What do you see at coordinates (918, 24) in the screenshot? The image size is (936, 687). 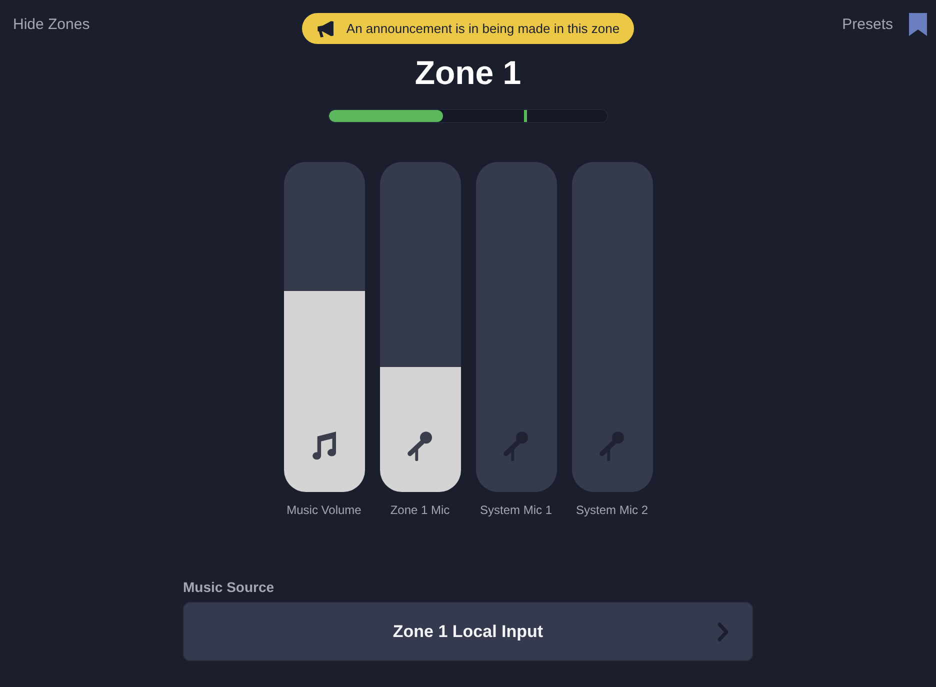 I see `bookmark-icon` at bounding box center [918, 24].